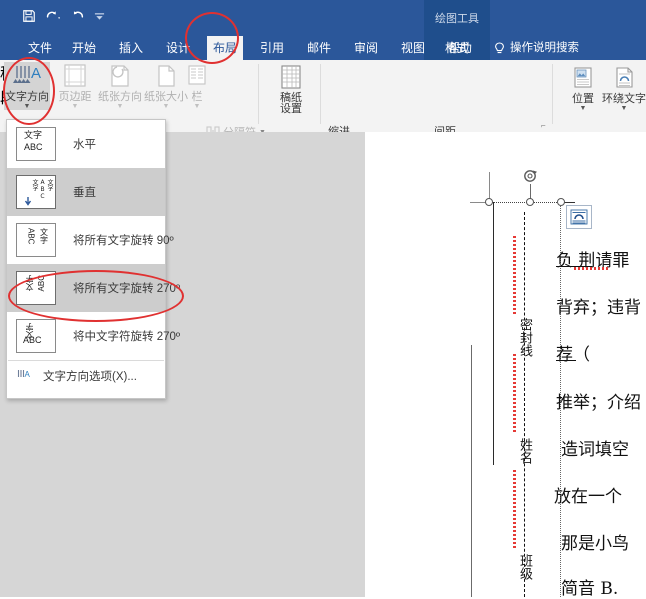  I want to click on svg-text: A, so click(28, 374).